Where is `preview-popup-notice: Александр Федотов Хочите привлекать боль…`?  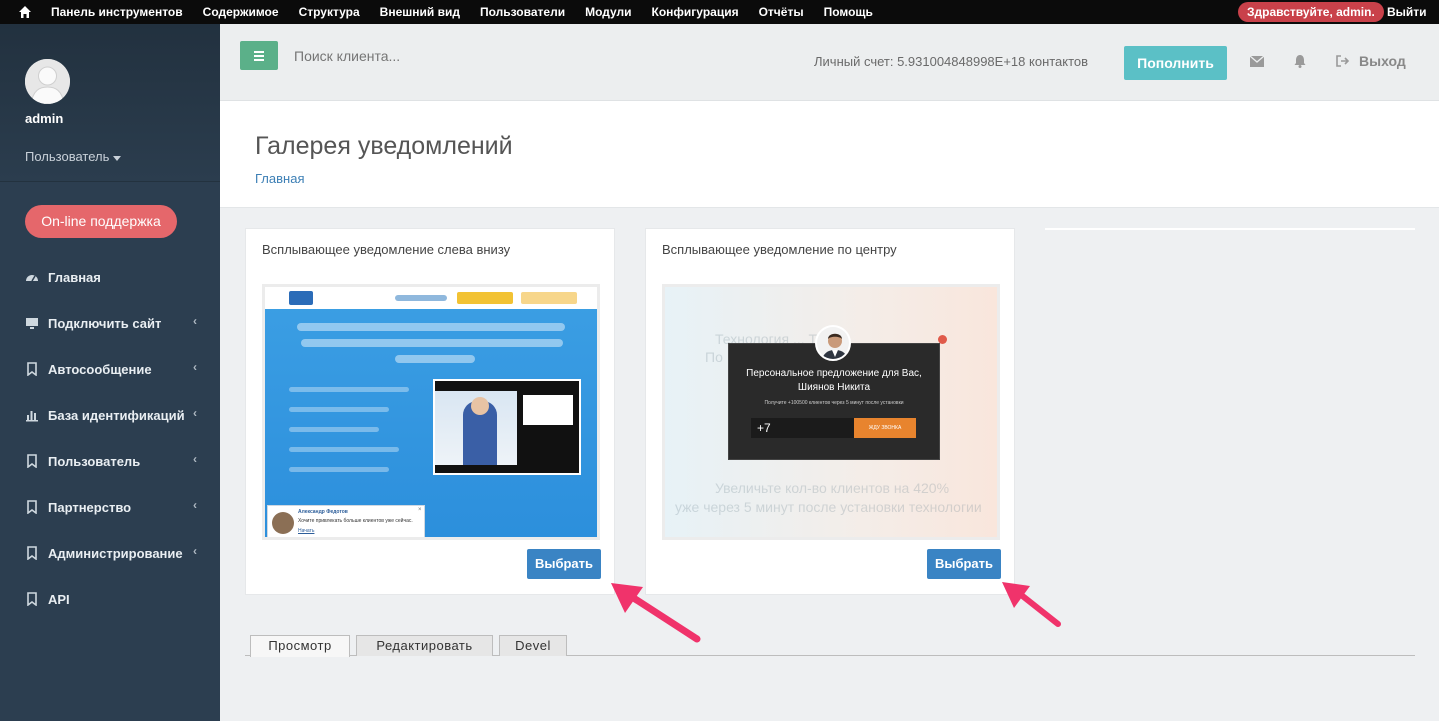
preview-popup-notice: Александр Федотов Хочите привлекать боль… is located at coordinates (346, 521).